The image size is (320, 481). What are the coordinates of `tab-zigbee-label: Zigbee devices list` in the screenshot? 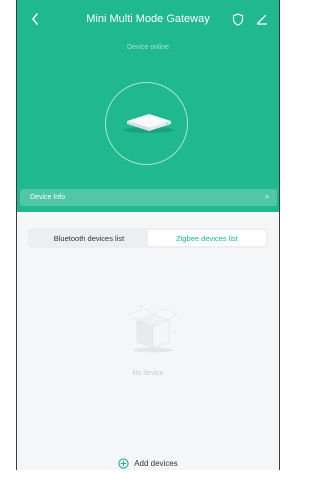 It's located at (207, 238).